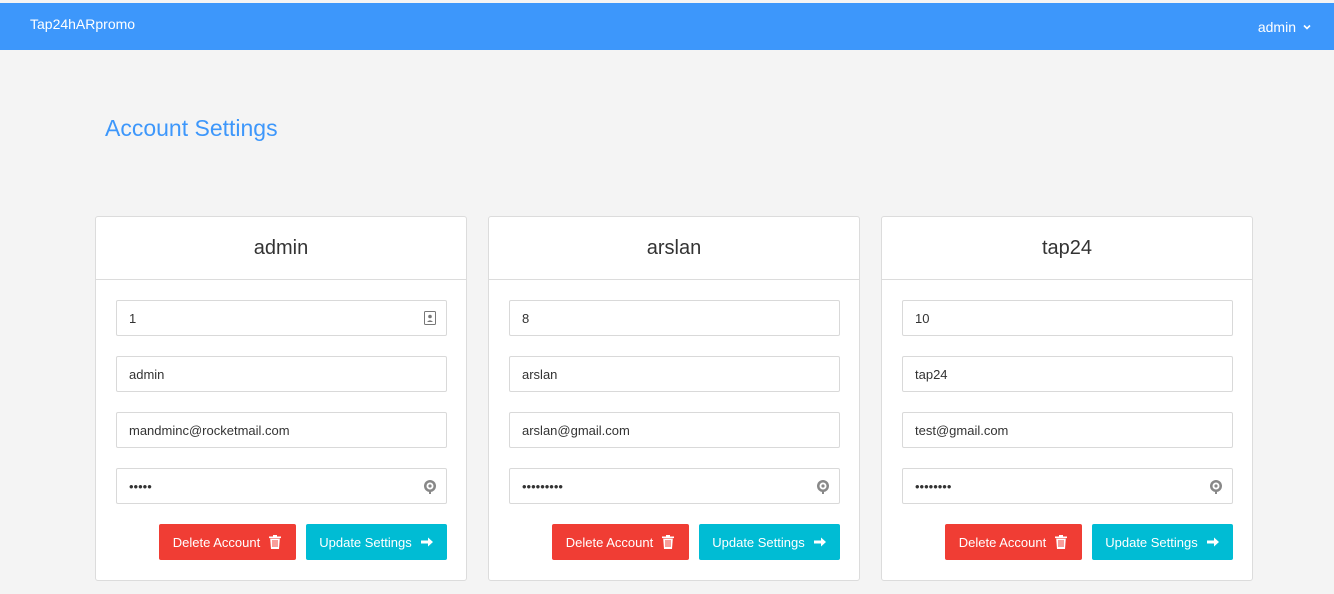 The image size is (1334, 594). What do you see at coordinates (140, 486) in the screenshot?
I see `password-value: •••••` at bounding box center [140, 486].